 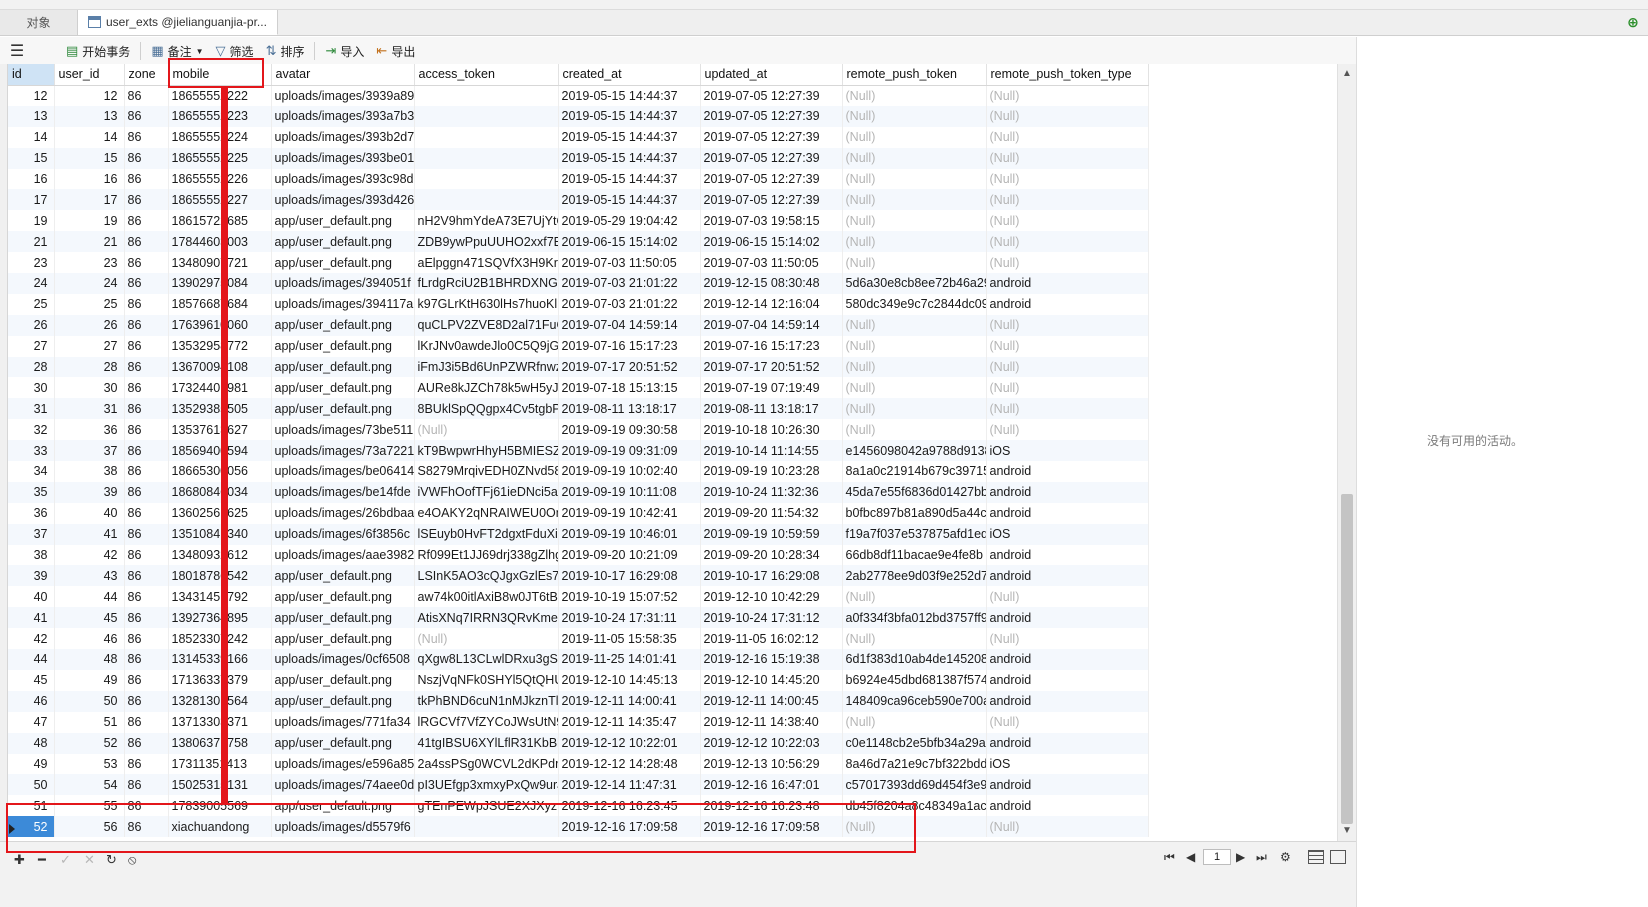 What do you see at coordinates (1347, 74) in the screenshot?
I see `scroll-up-icon: ▲` at bounding box center [1347, 74].